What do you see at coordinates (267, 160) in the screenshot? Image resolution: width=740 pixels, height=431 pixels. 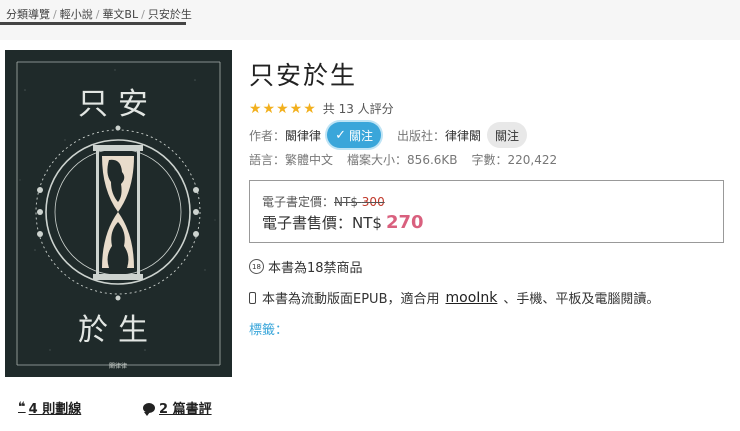 I see `language-label: 語言：` at bounding box center [267, 160].